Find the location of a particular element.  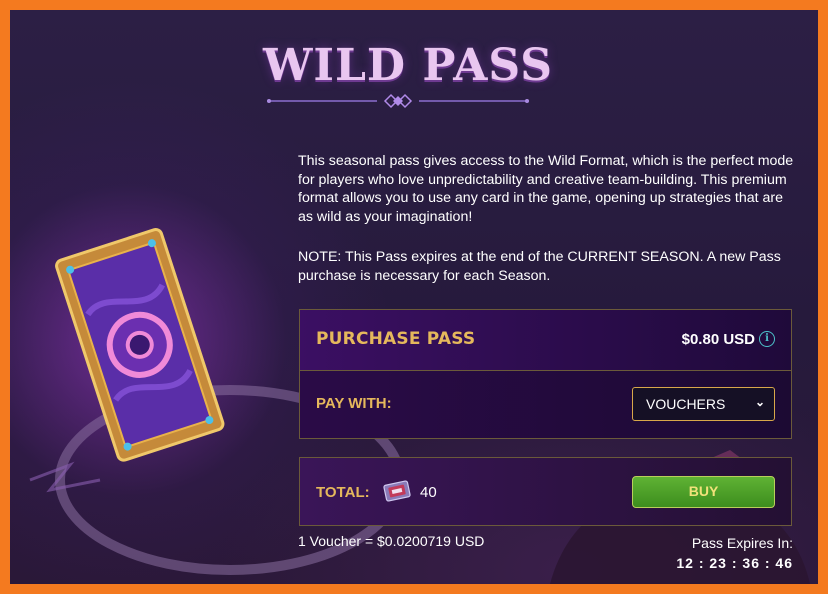

purchase-pass-label: PURCHASE PASS is located at coordinates (396, 339).